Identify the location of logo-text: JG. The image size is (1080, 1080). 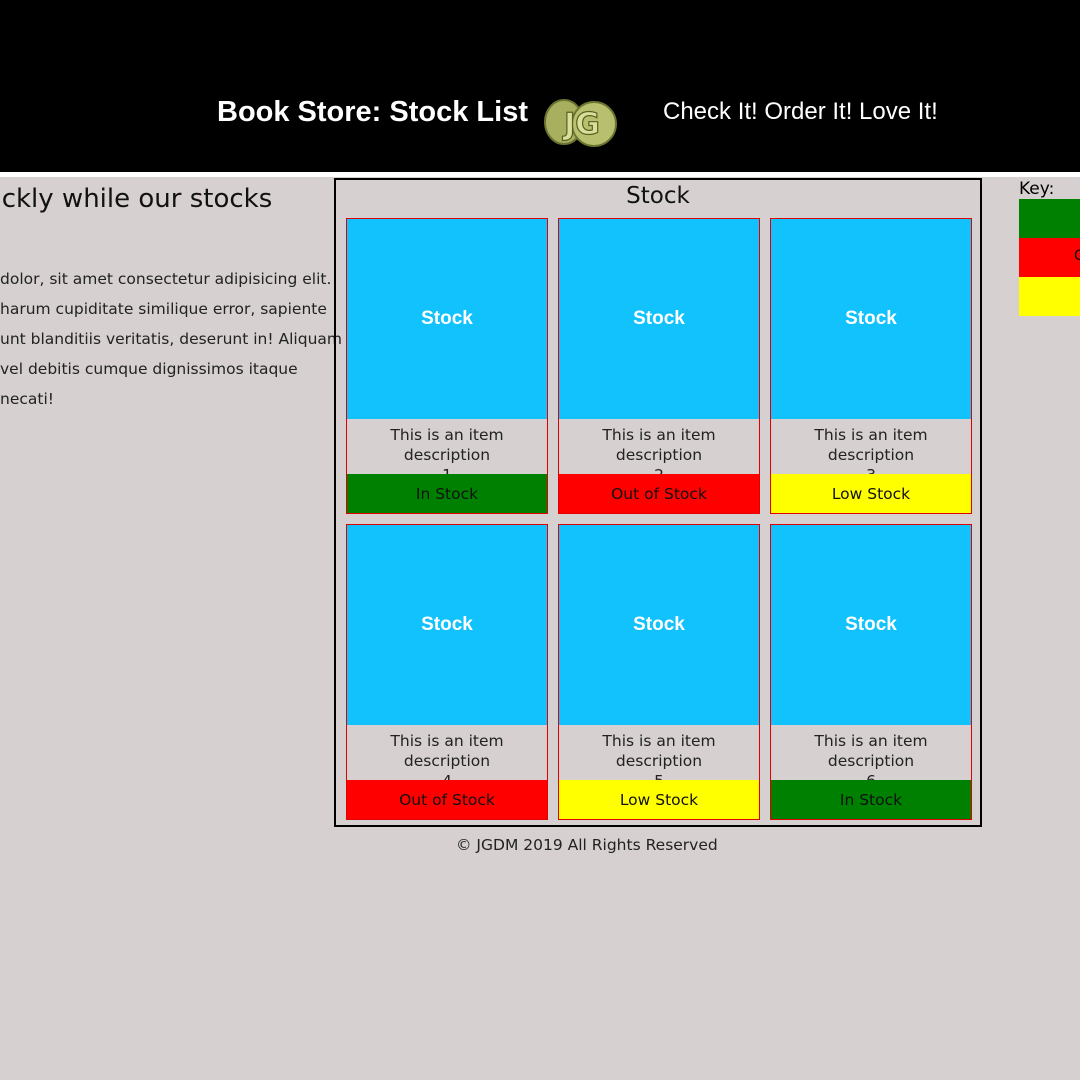
(581, 124).